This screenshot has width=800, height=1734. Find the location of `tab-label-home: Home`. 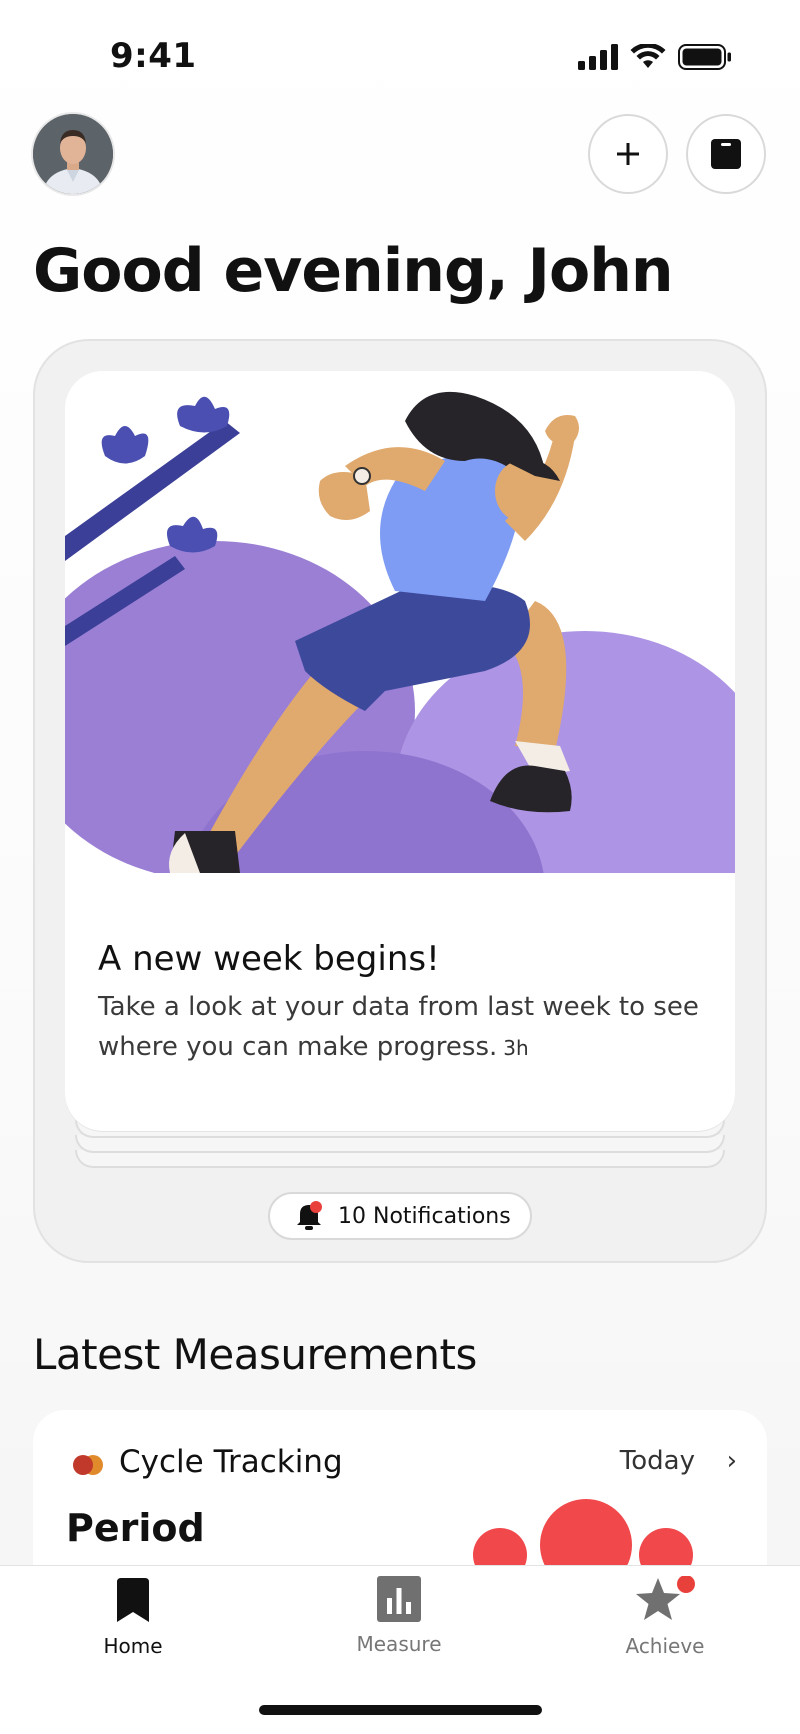

tab-label-home: Home is located at coordinates (133, 1646).